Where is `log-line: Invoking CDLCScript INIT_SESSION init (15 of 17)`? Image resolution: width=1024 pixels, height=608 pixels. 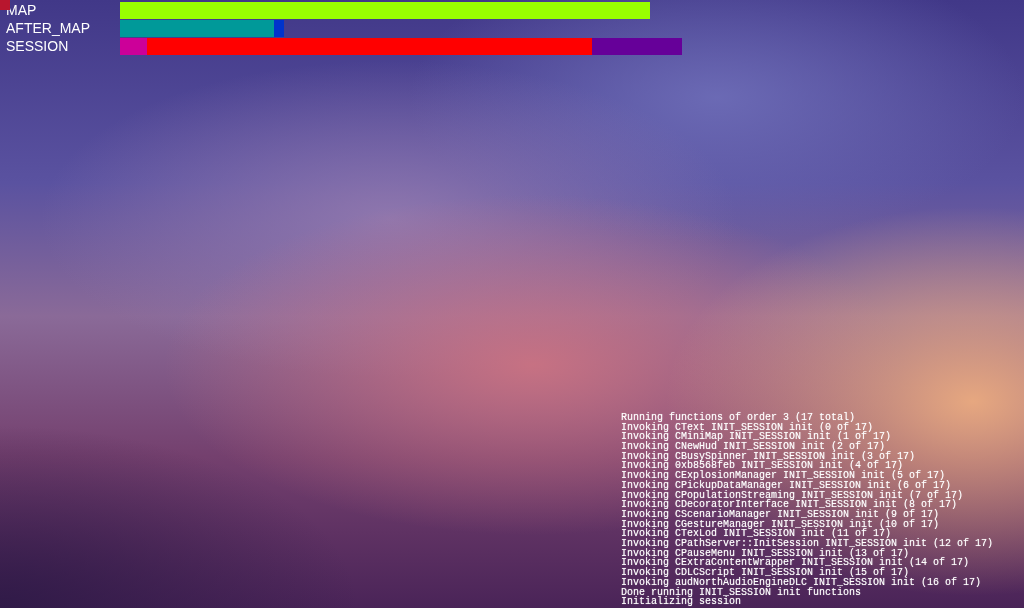
log-line: Invoking CDLCScript INIT_SESSION init (15 of 17) is located at coordinates (765, 573).